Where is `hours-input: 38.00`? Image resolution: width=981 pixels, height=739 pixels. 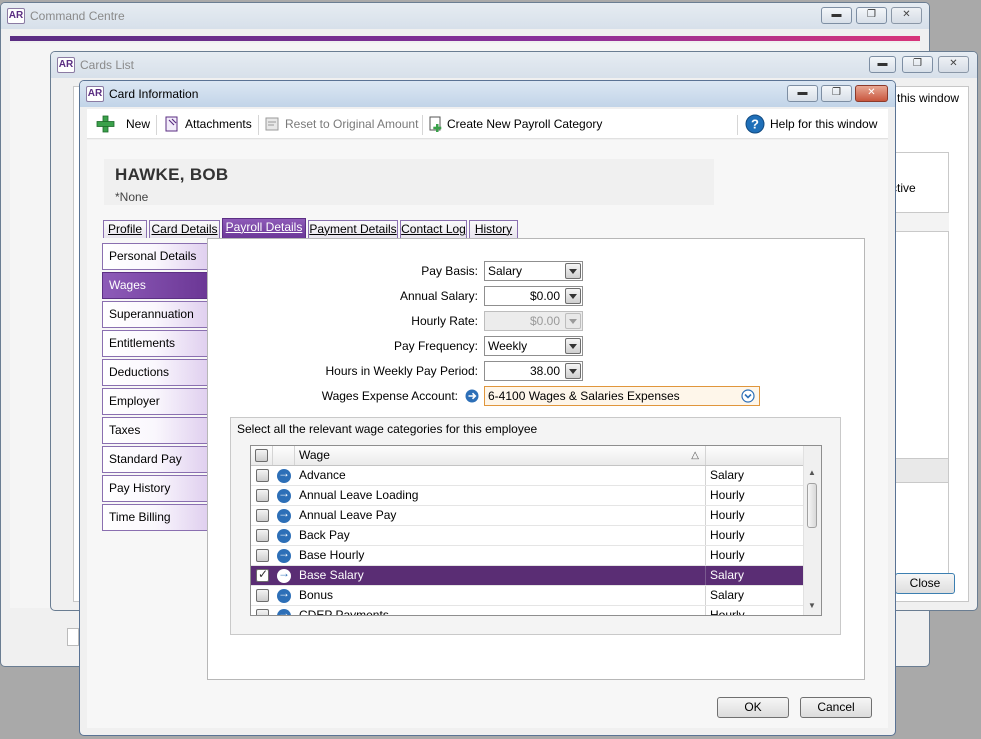
hours-input: 38.00 is located at coordinates (533, 371).